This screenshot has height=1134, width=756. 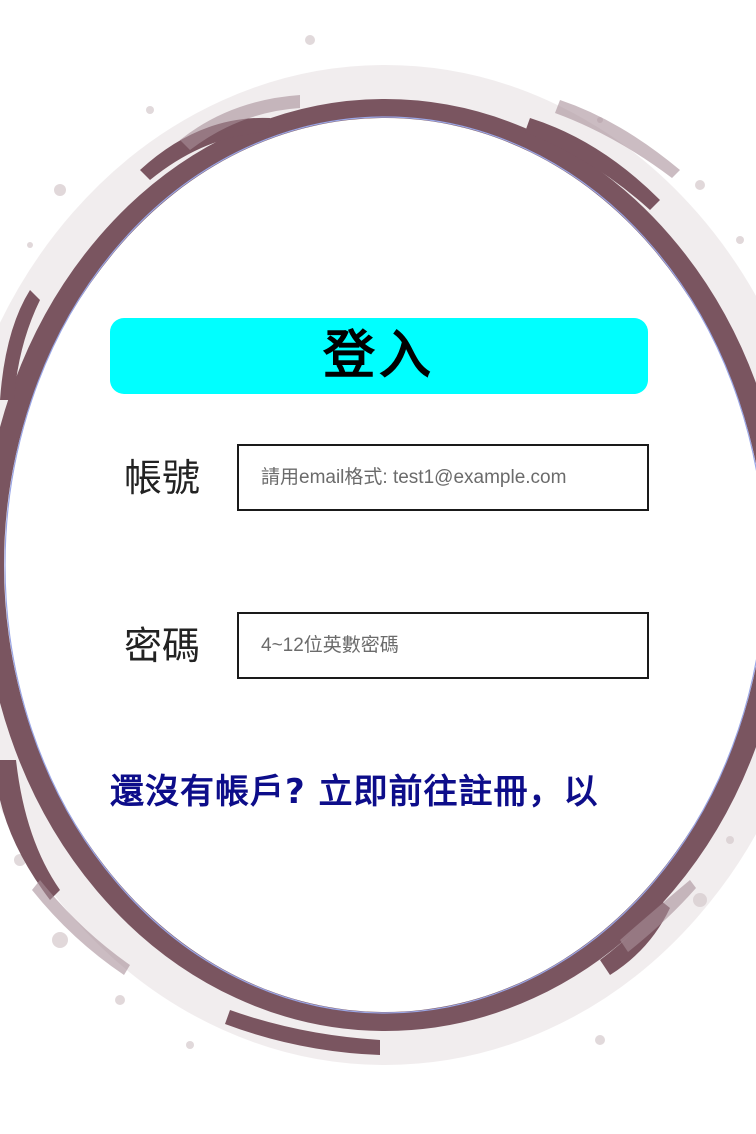 What do you see at coordinates (354, 792) in the screenshot?
I see `register-link: 還沒有帳戶? 立即前往註冊，以` at bounding box center [354, 792].